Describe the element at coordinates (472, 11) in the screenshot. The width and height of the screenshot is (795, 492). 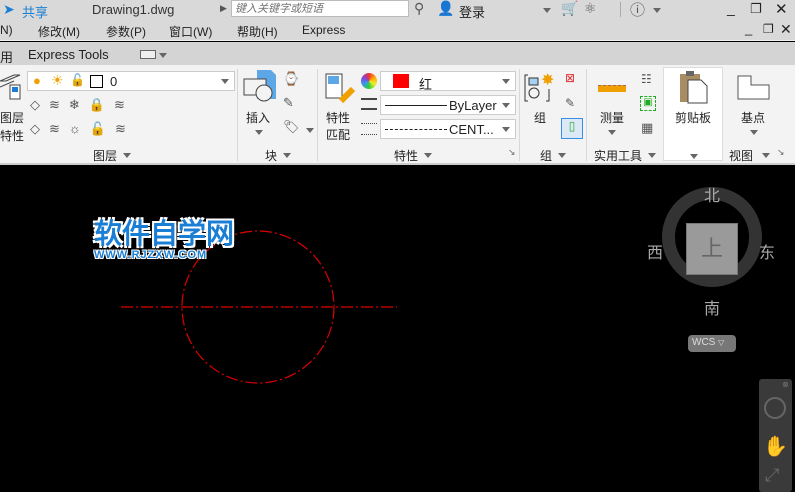
I see `login-button: 登录` at that location.